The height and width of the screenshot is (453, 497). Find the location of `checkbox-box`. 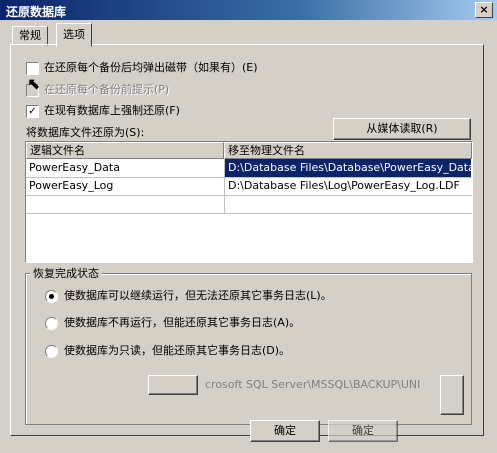

checkbox-box is located at coordinates (32, 68).